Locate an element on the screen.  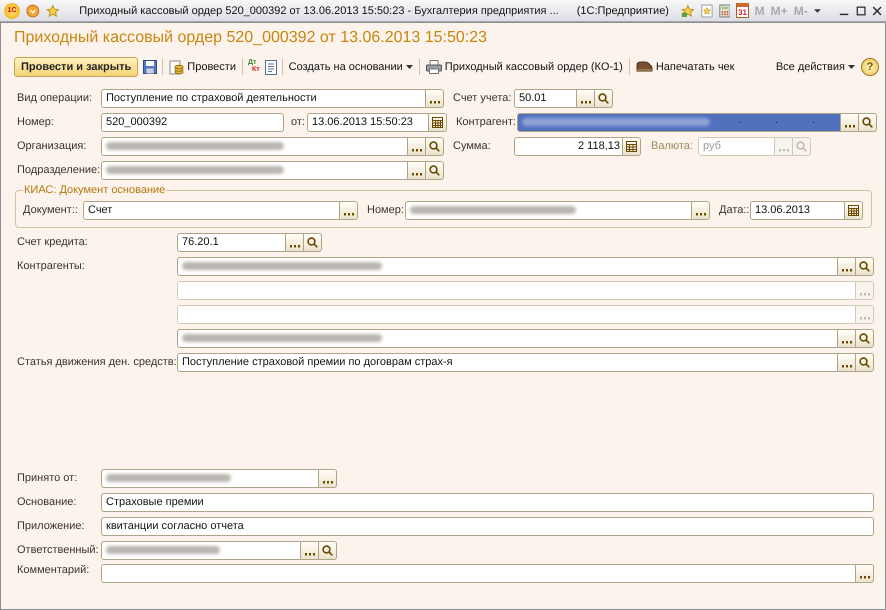
field-label: Приложение: is located at coordinates (51, 526).